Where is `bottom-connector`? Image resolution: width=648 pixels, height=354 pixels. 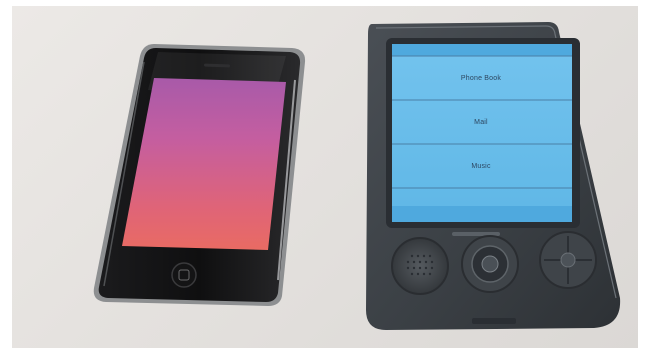 bottom-connector is located at coordinates (494, 321).